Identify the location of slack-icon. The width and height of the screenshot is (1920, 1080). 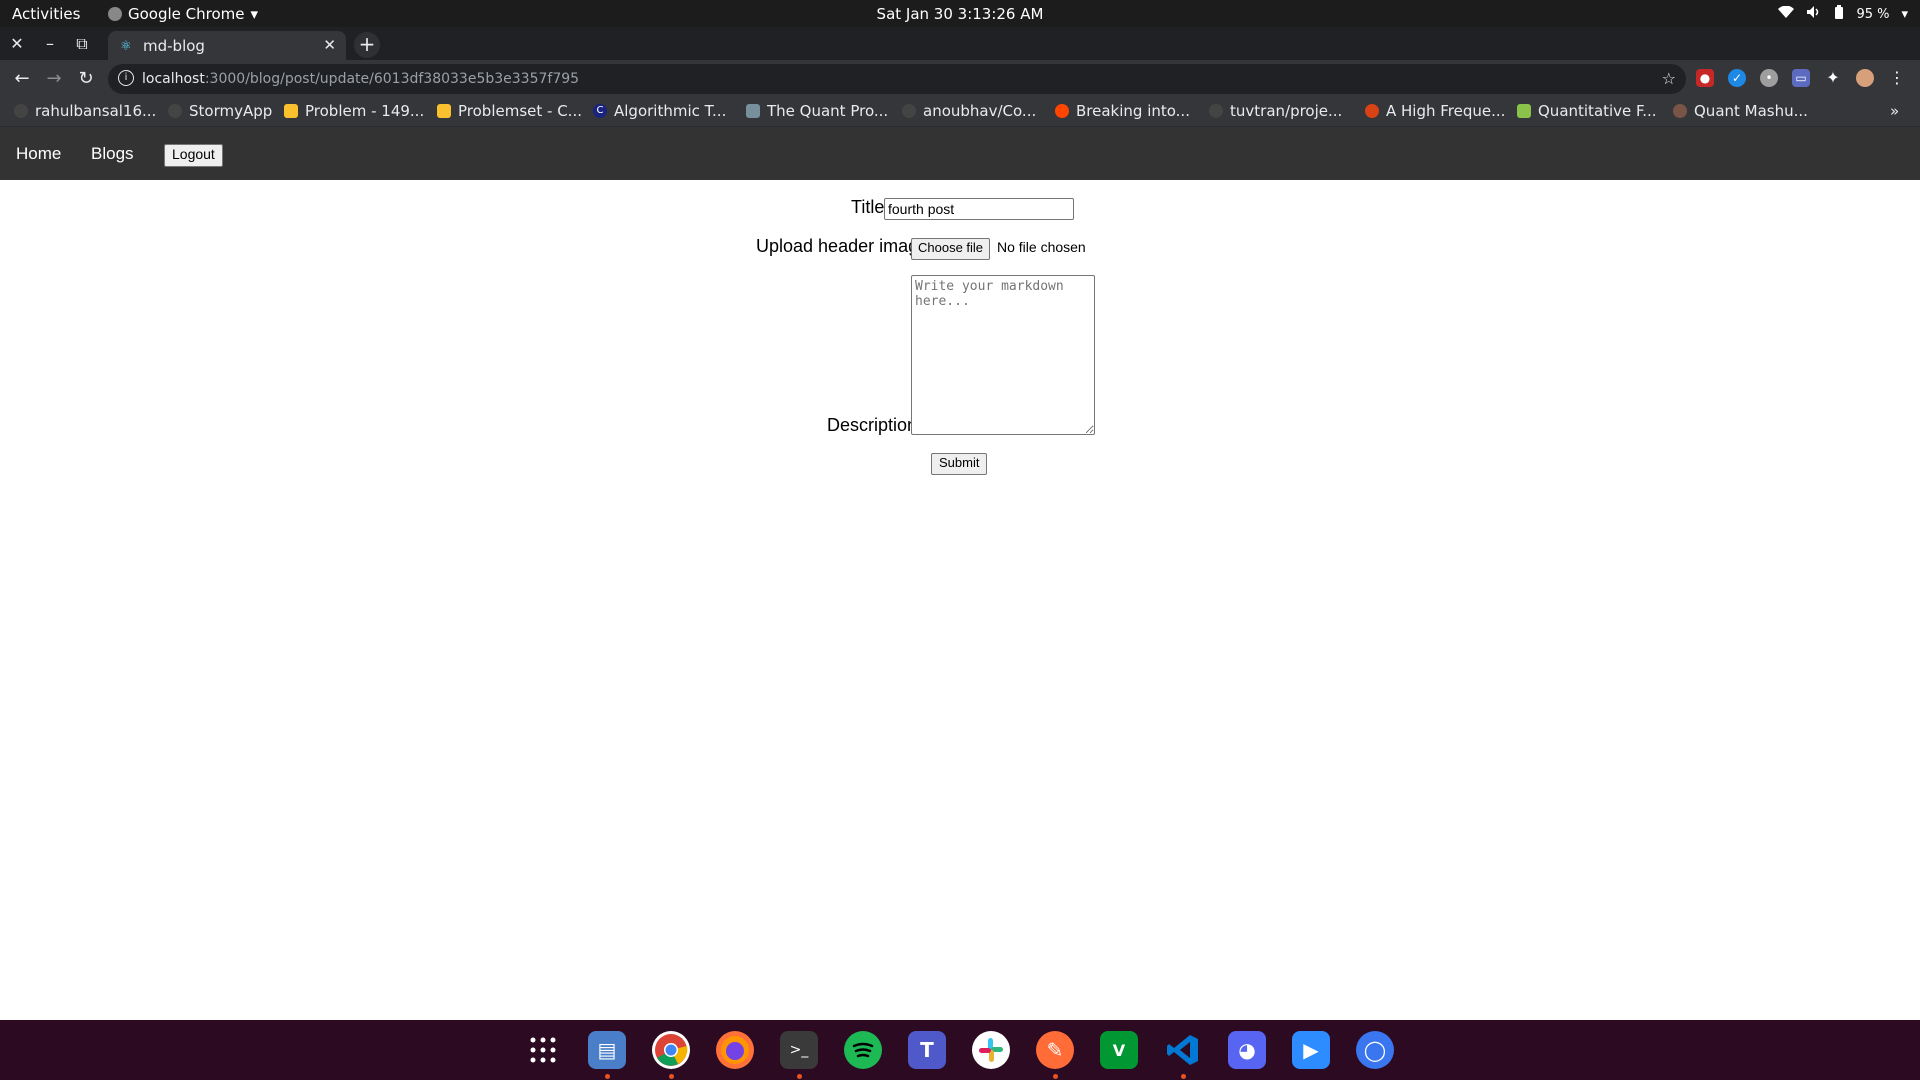
(991, 1050).